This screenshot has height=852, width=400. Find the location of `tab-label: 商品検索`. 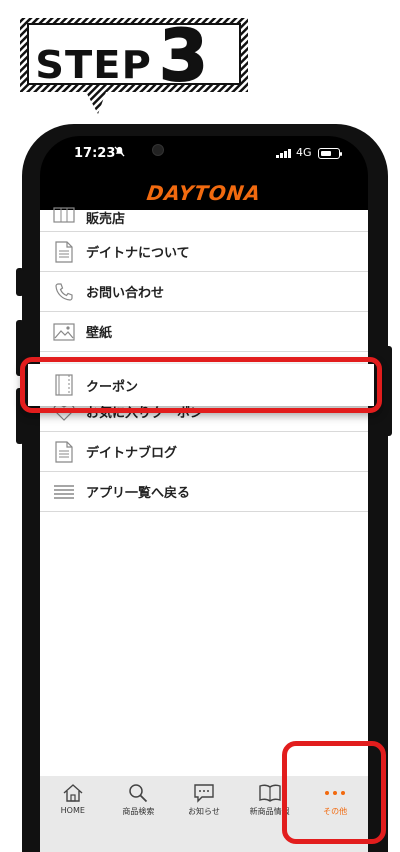

tab-label: 商品検索 is located at coordinates (138, 811).